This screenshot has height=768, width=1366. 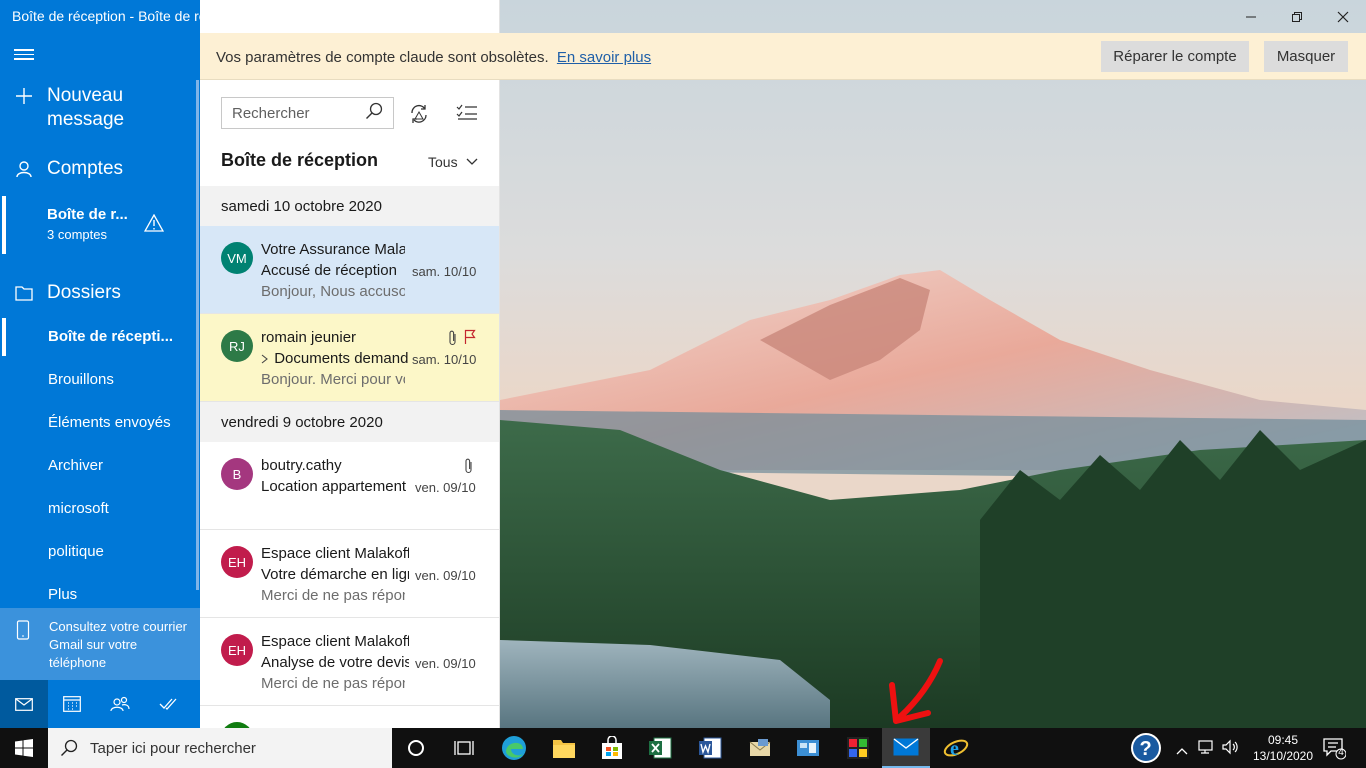 What do you see at coordinates (329, 270) in the screenshot?
I see `message-subject: Accusé de réception` at bounding box center [329, 270].